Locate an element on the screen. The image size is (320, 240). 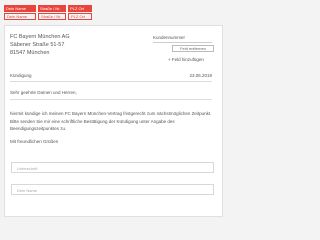
tag-street-outline: Straße / Nr. is located at coordinates (52, 16).